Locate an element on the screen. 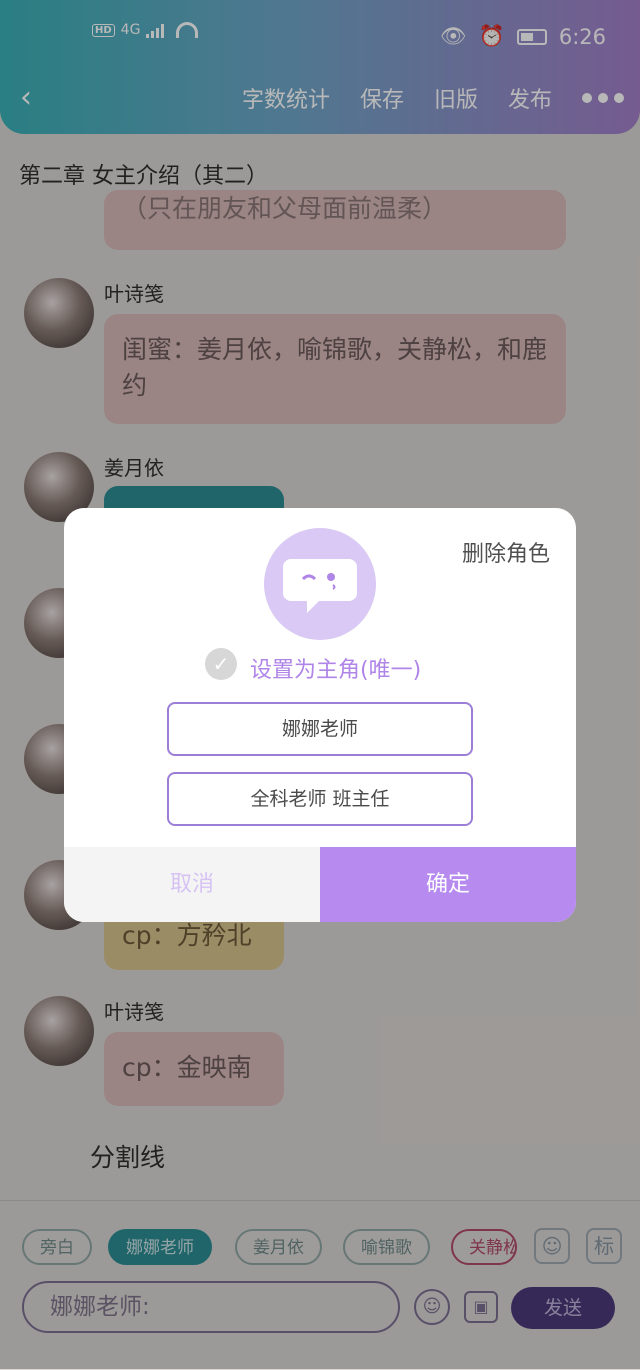  set-main-label: 设置为主角(唯一) is located at coordinates (335, 668).